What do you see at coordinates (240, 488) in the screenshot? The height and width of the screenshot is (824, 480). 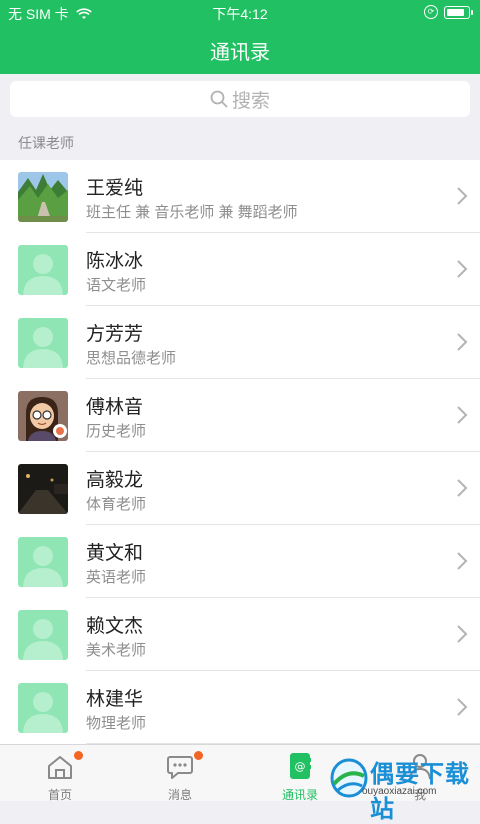 I see `contact-row: 高毅龙 体育老师` at bounding box center [240, 488].